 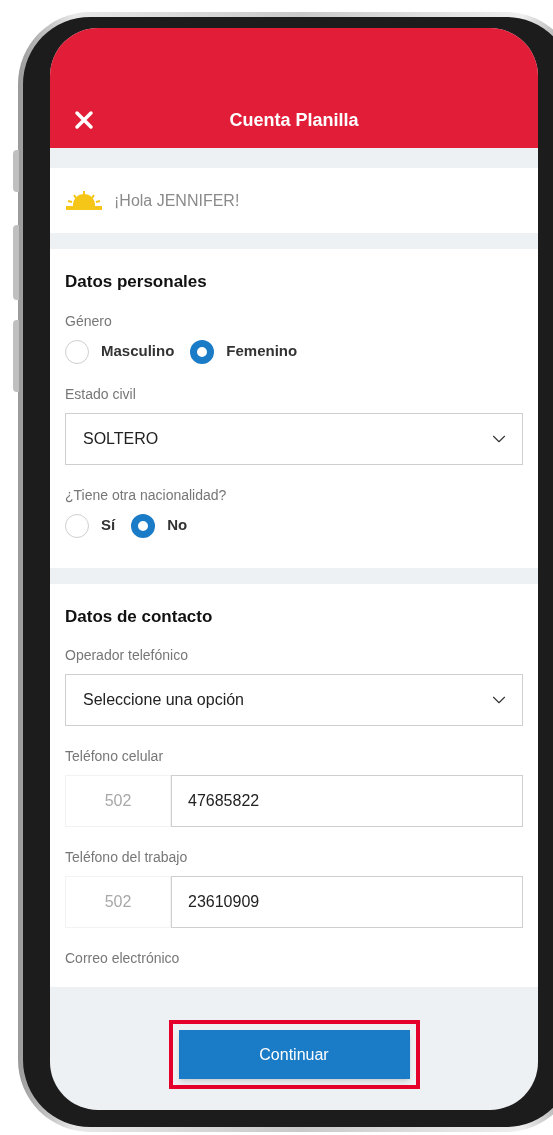 I want to click on phone-input-field: 23610909, so click(x=347, y=902).